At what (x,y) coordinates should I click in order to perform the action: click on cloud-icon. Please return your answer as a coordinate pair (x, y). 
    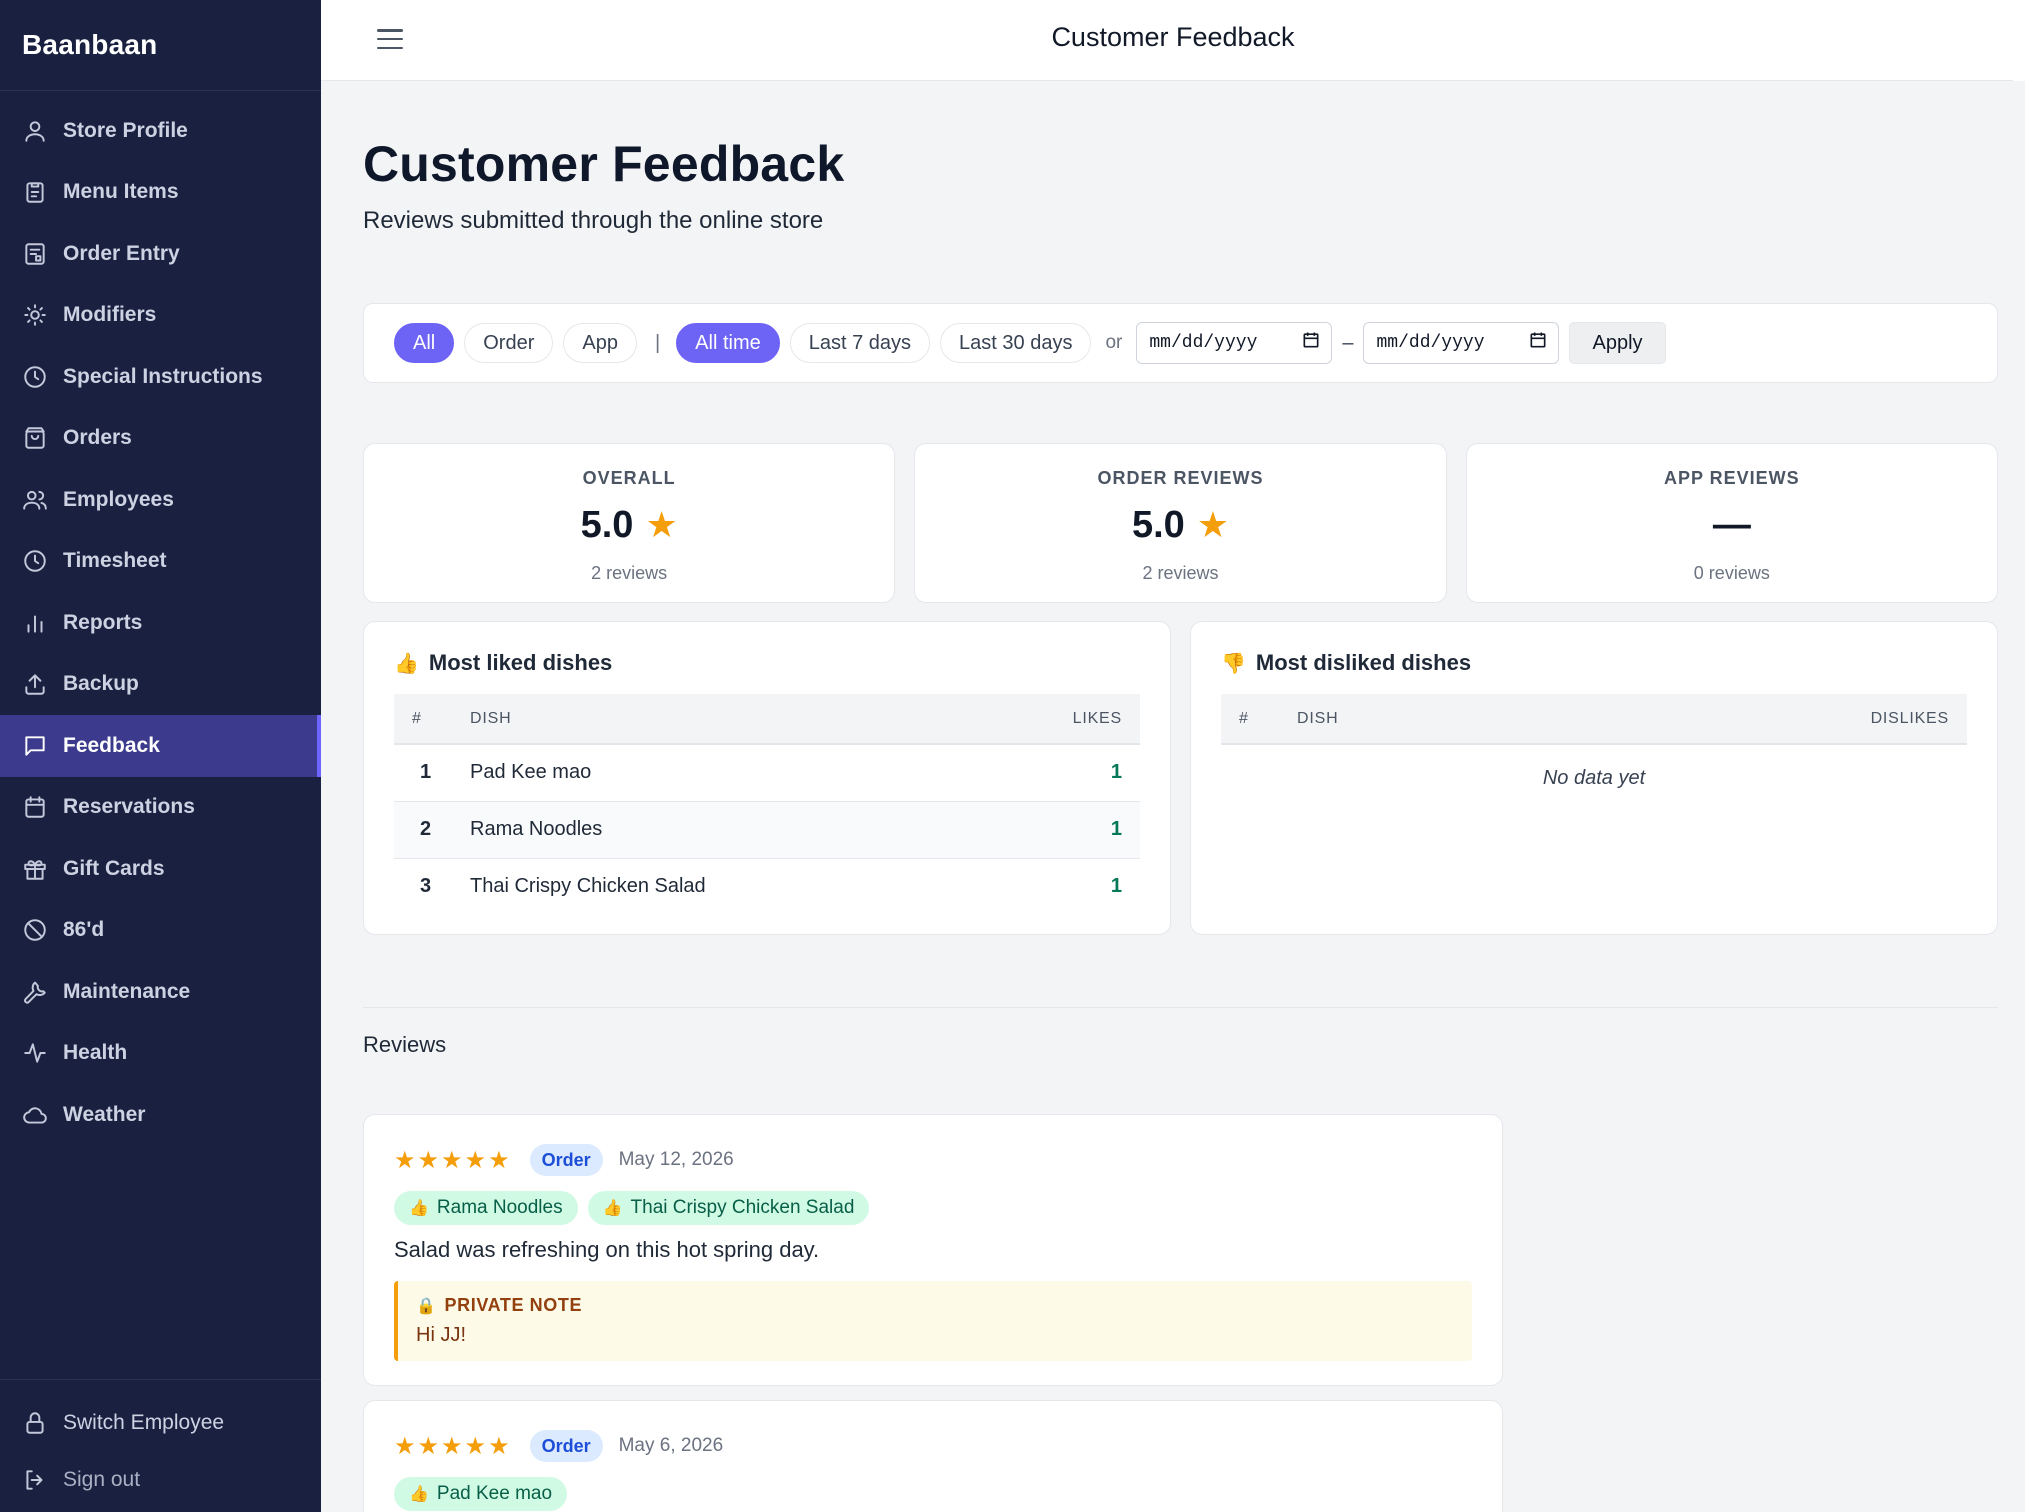
    Looking at the image, I should click on (35, 1115).